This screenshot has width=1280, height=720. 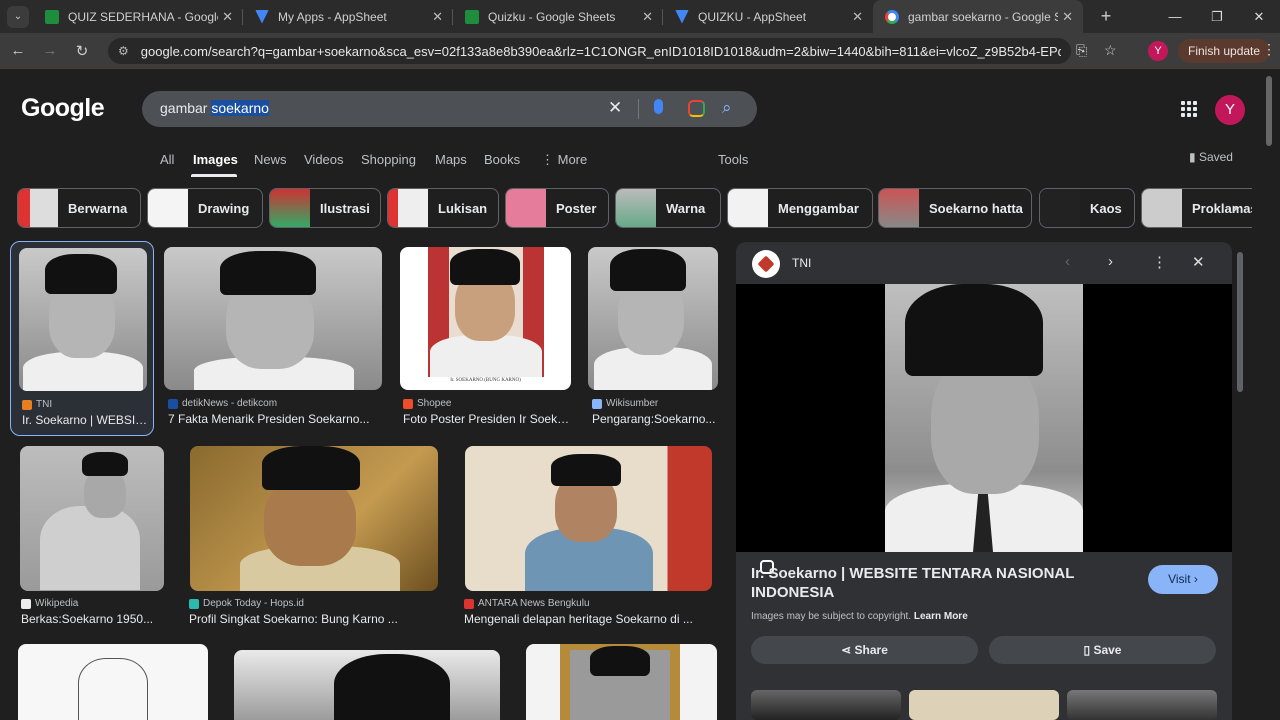 What do you see at coordinates (955, 208) in the screenshot?
I see `chip-soekarno-hatta: Soekarno hatta` at bounding box center [955, 208].